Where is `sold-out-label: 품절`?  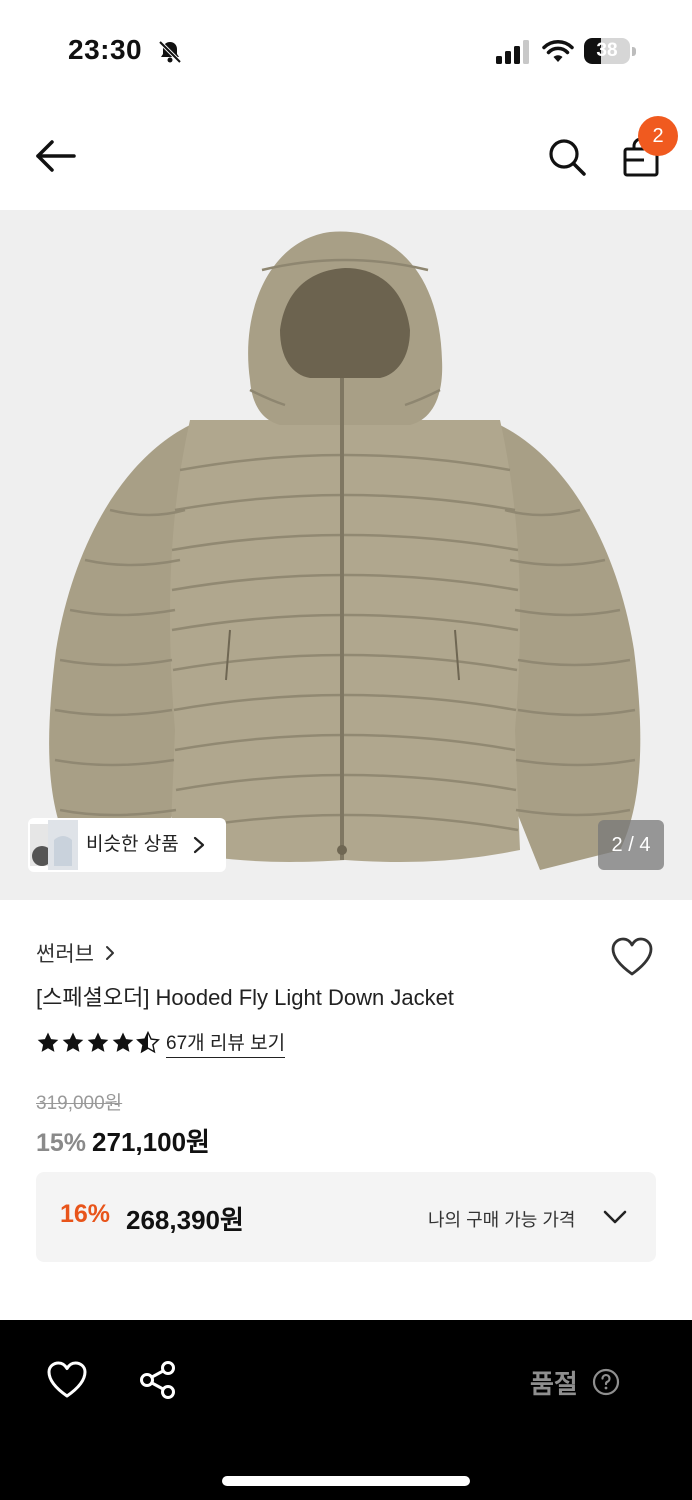
sold-out-label: 품절 is located at coordinates (554, 1384).